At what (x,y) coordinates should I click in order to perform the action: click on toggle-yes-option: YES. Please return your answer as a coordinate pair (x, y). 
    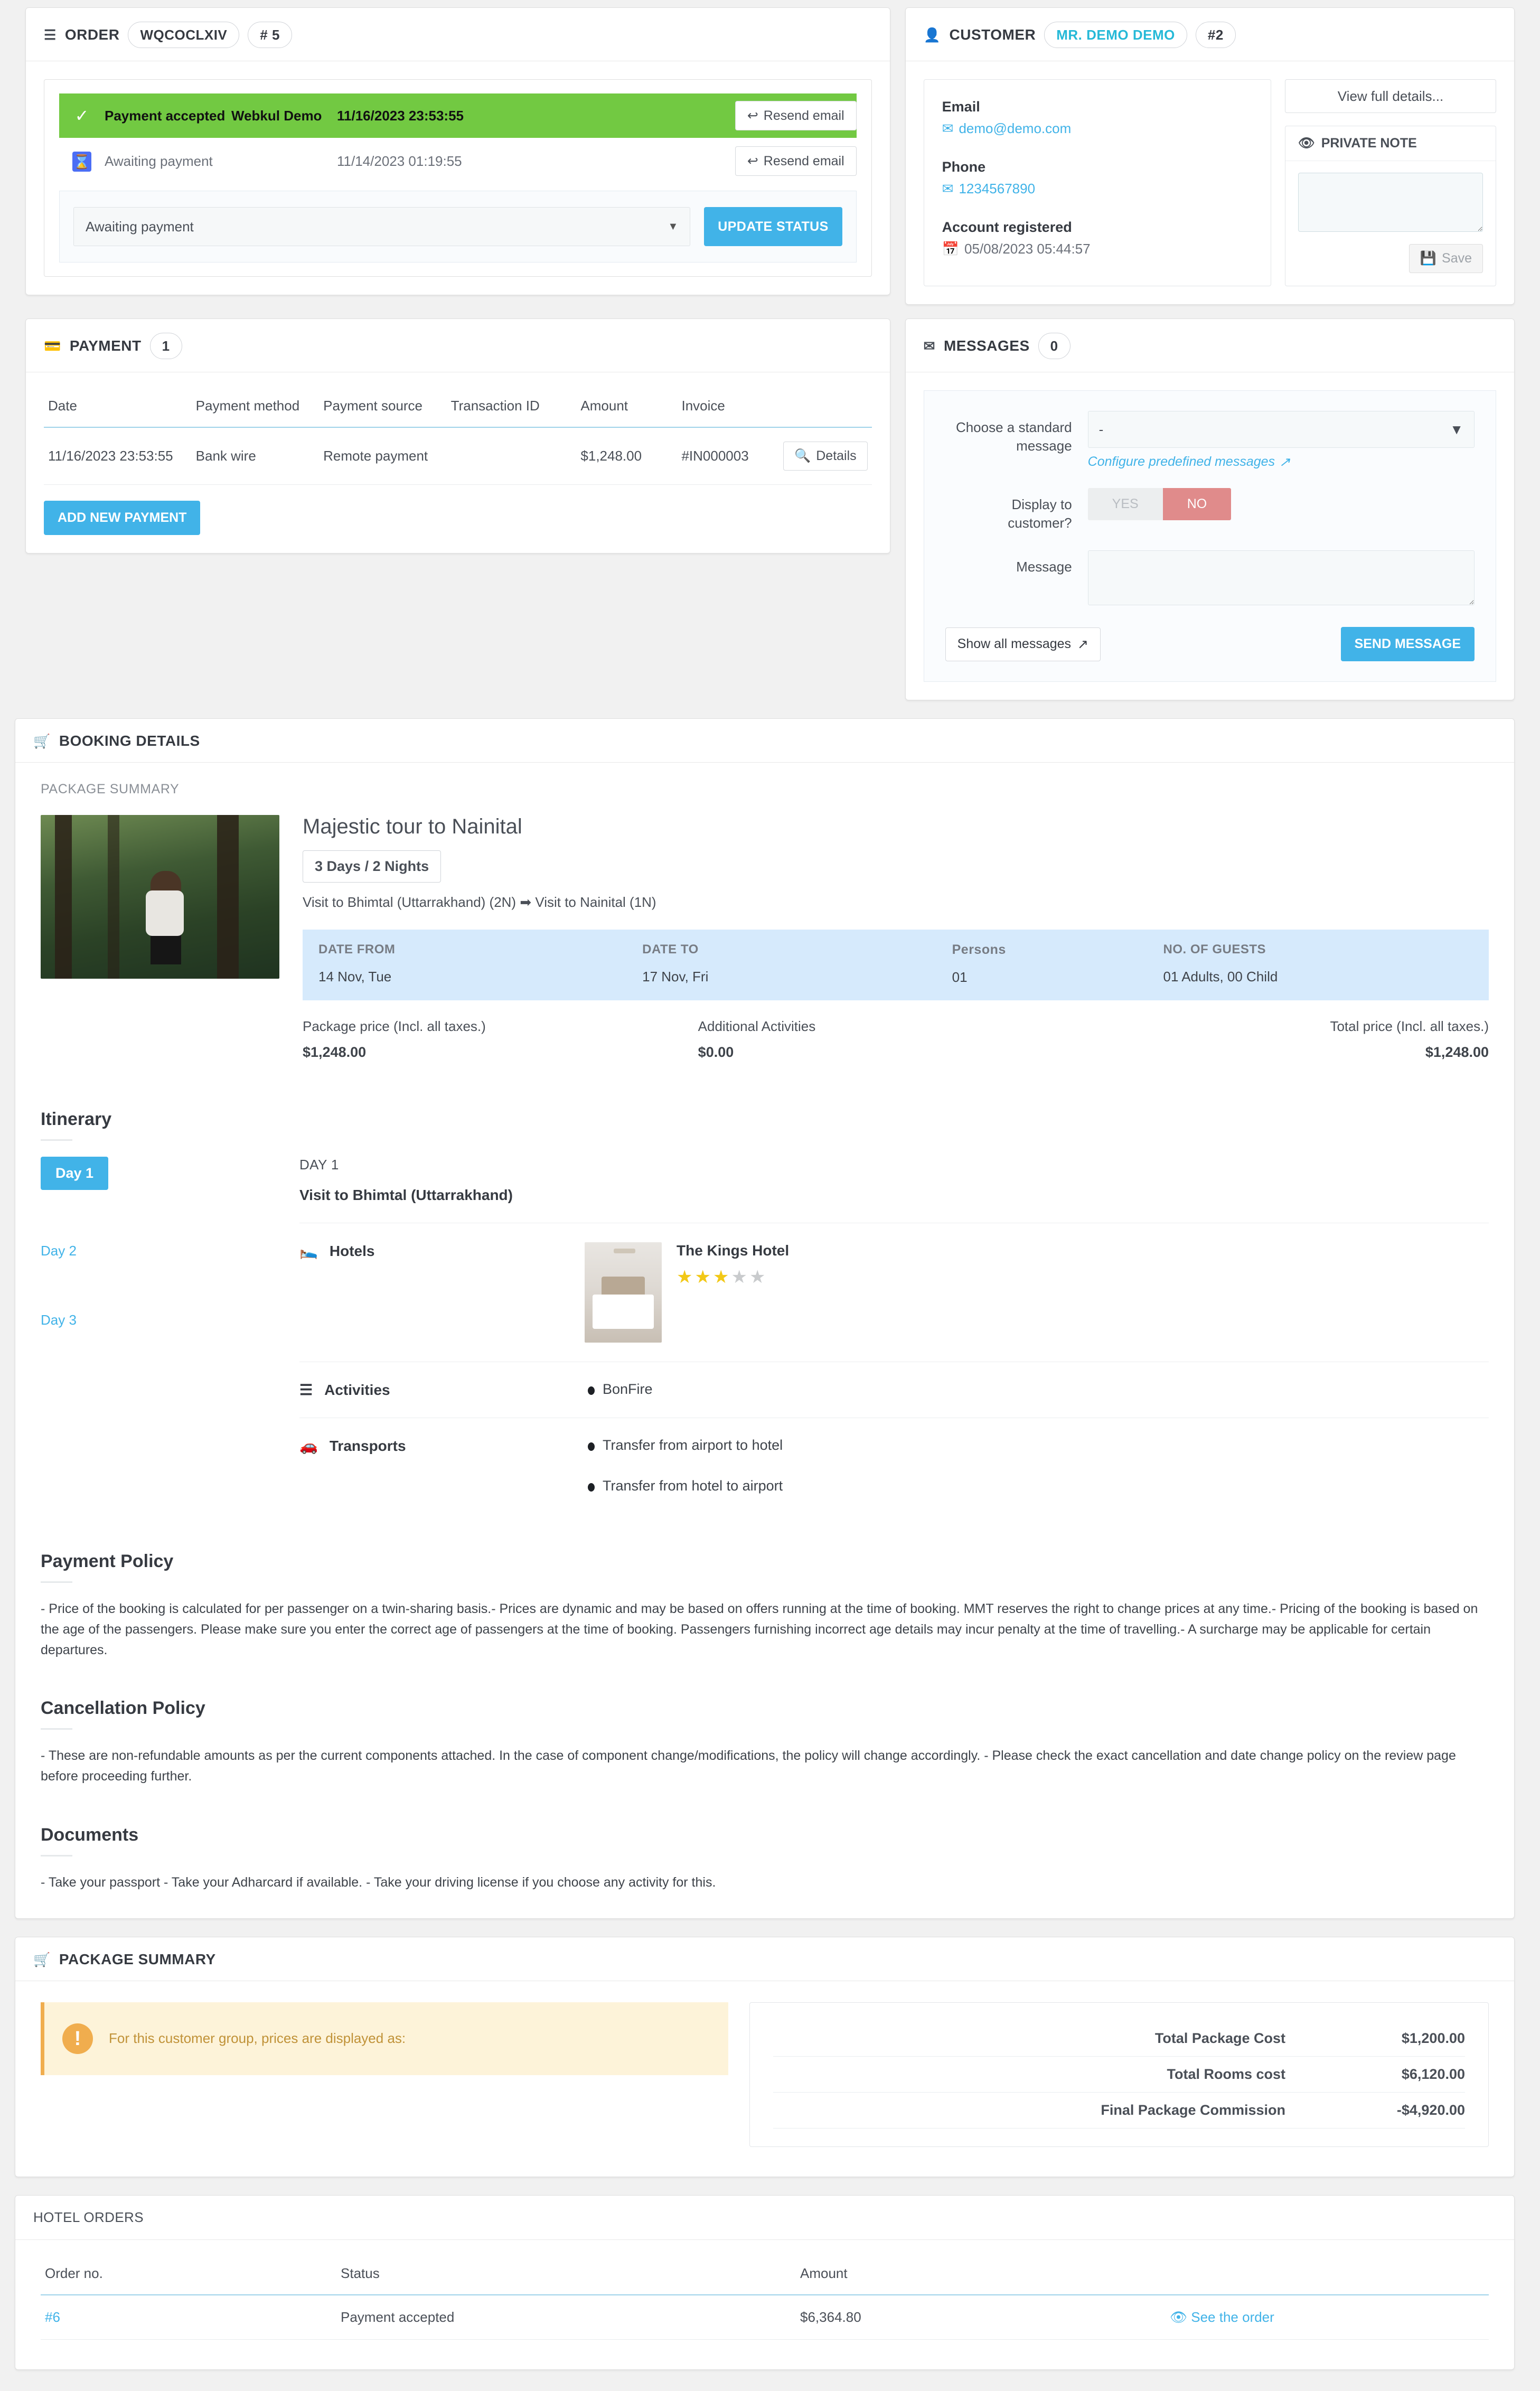
    Looking at the image, I should click on (1125, 504).